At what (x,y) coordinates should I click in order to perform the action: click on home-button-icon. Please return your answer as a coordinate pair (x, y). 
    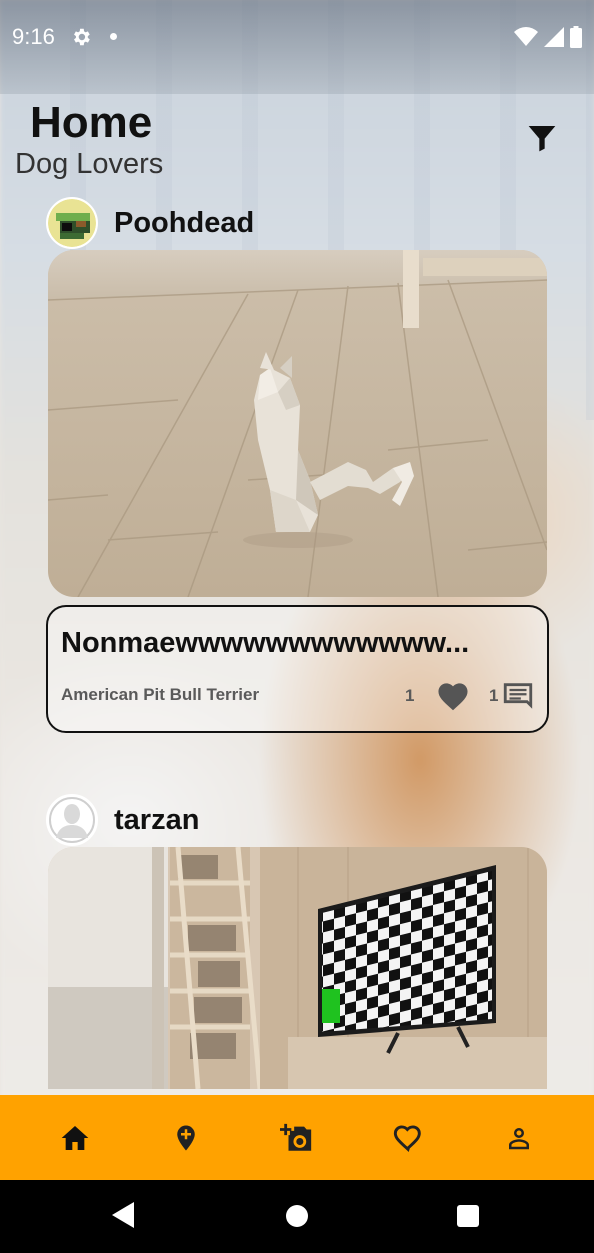
    Looking at the image, I should click on (297, 1216).